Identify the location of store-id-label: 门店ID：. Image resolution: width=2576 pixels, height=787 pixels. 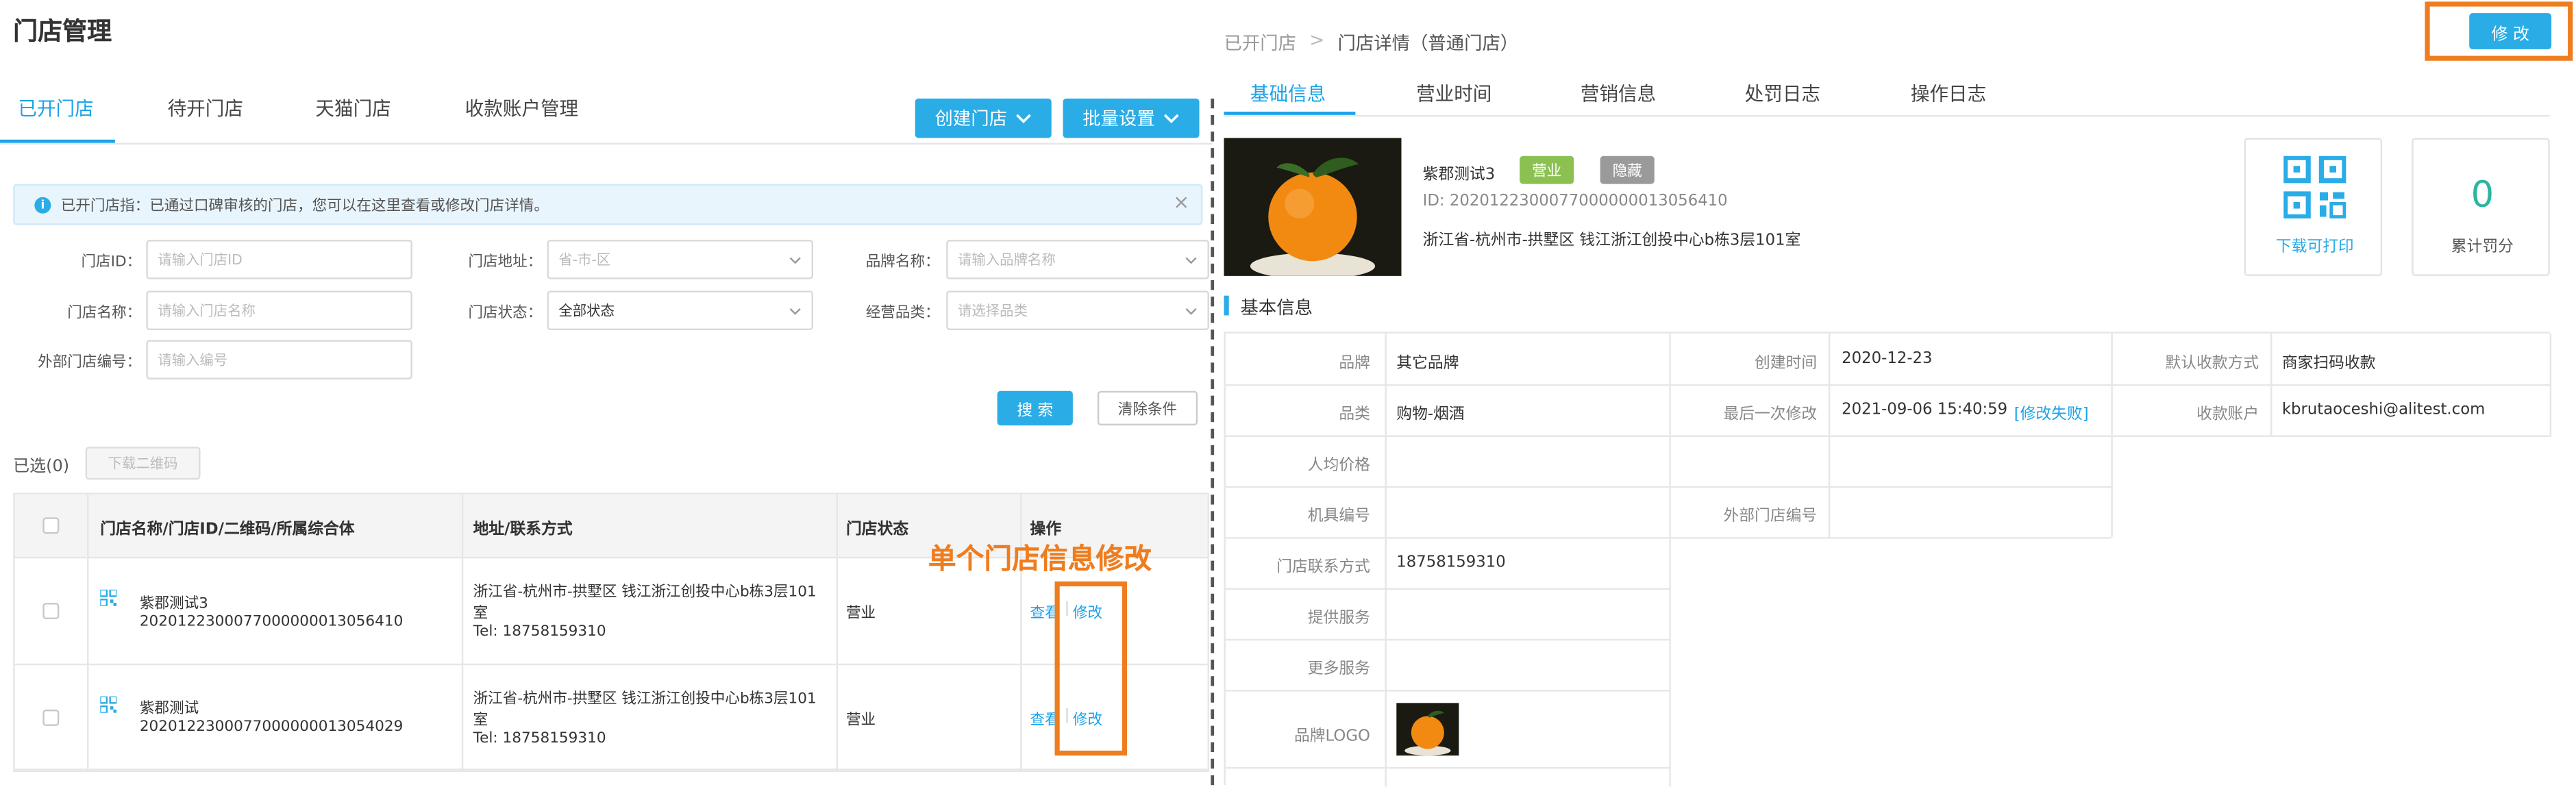
(111, 262).